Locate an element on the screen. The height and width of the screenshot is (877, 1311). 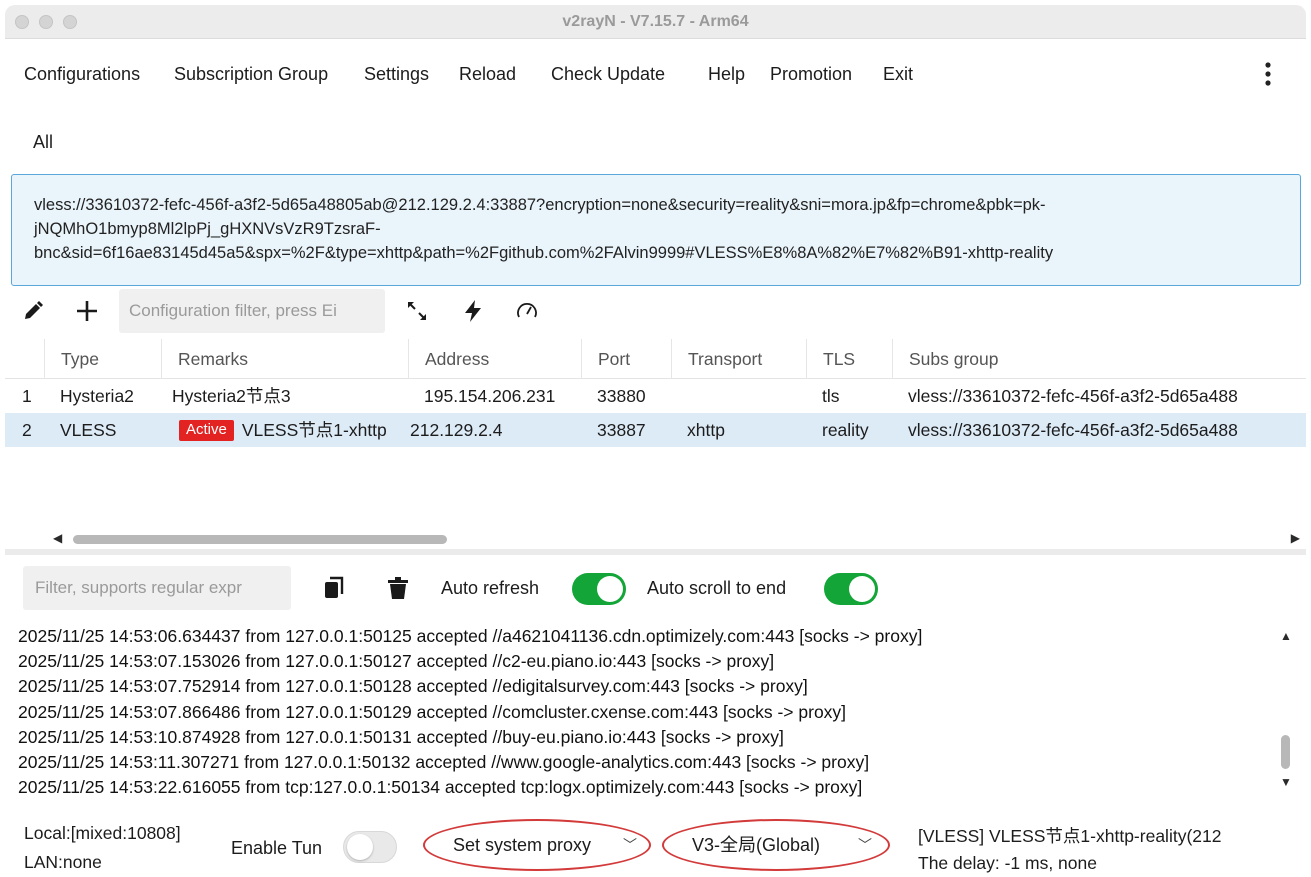
server-toolbar is located at coordinates (655, 312).